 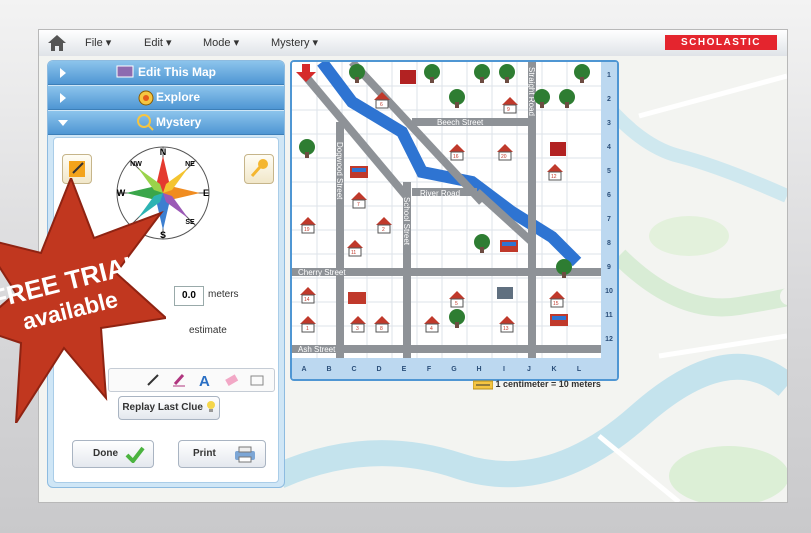 I want to click on row-label: 12, so click(x=609, y=339).